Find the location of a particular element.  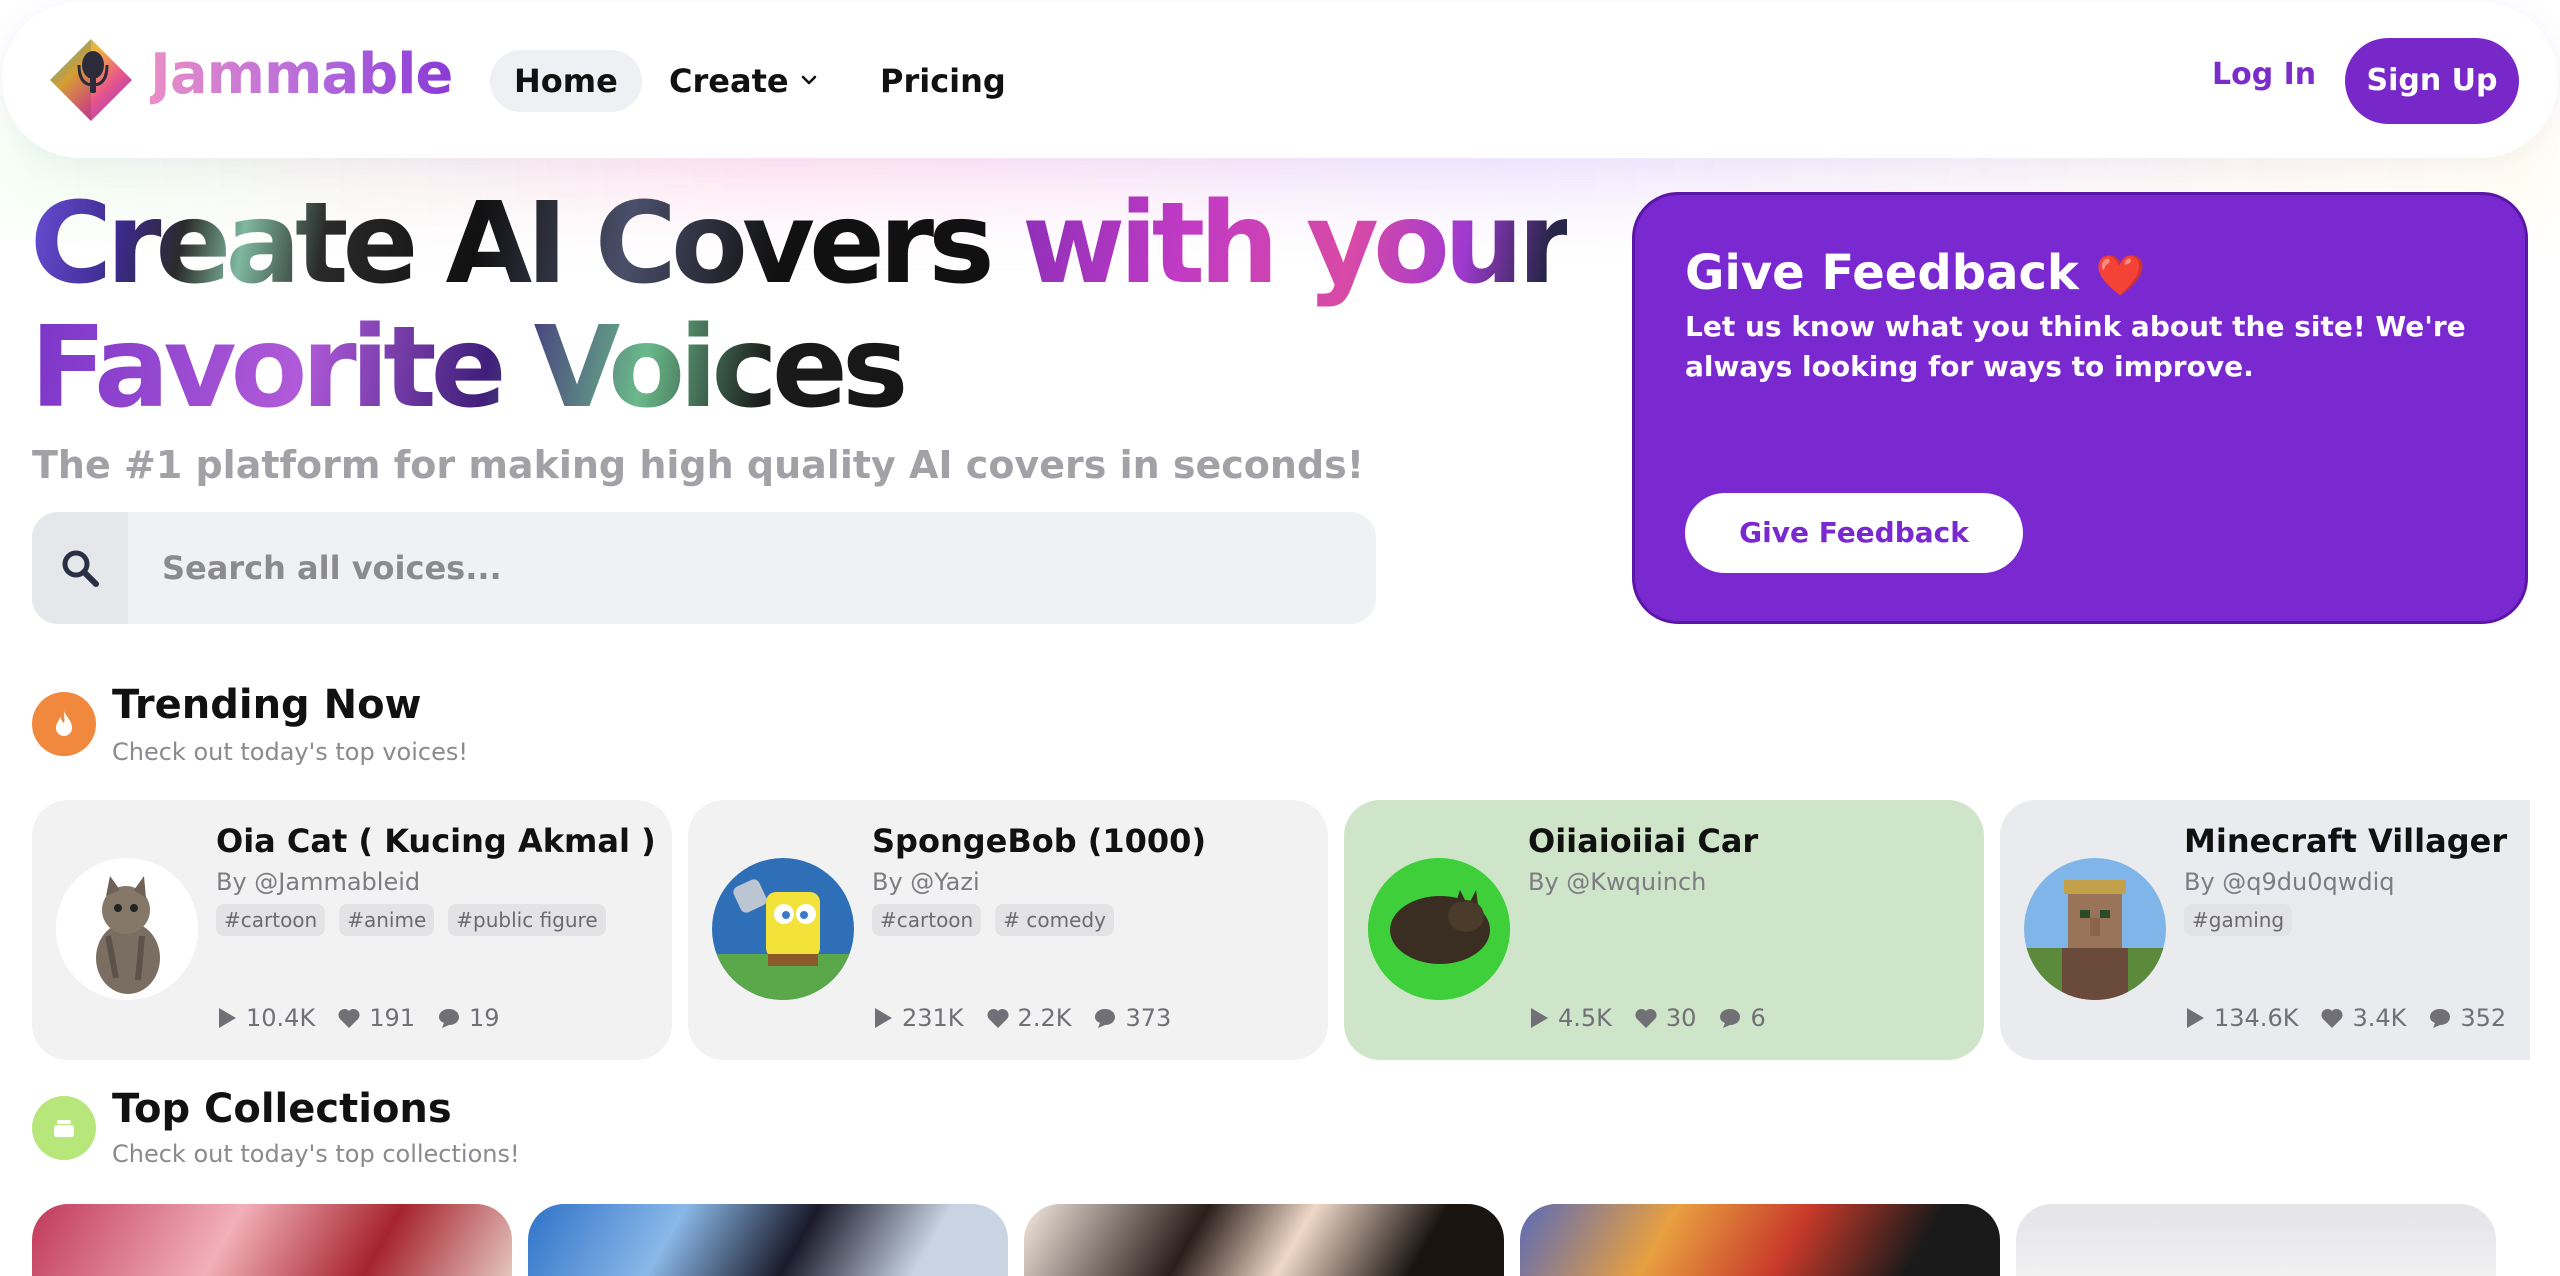

comments-stat: 352 is located at coordinates (2467, 1018).